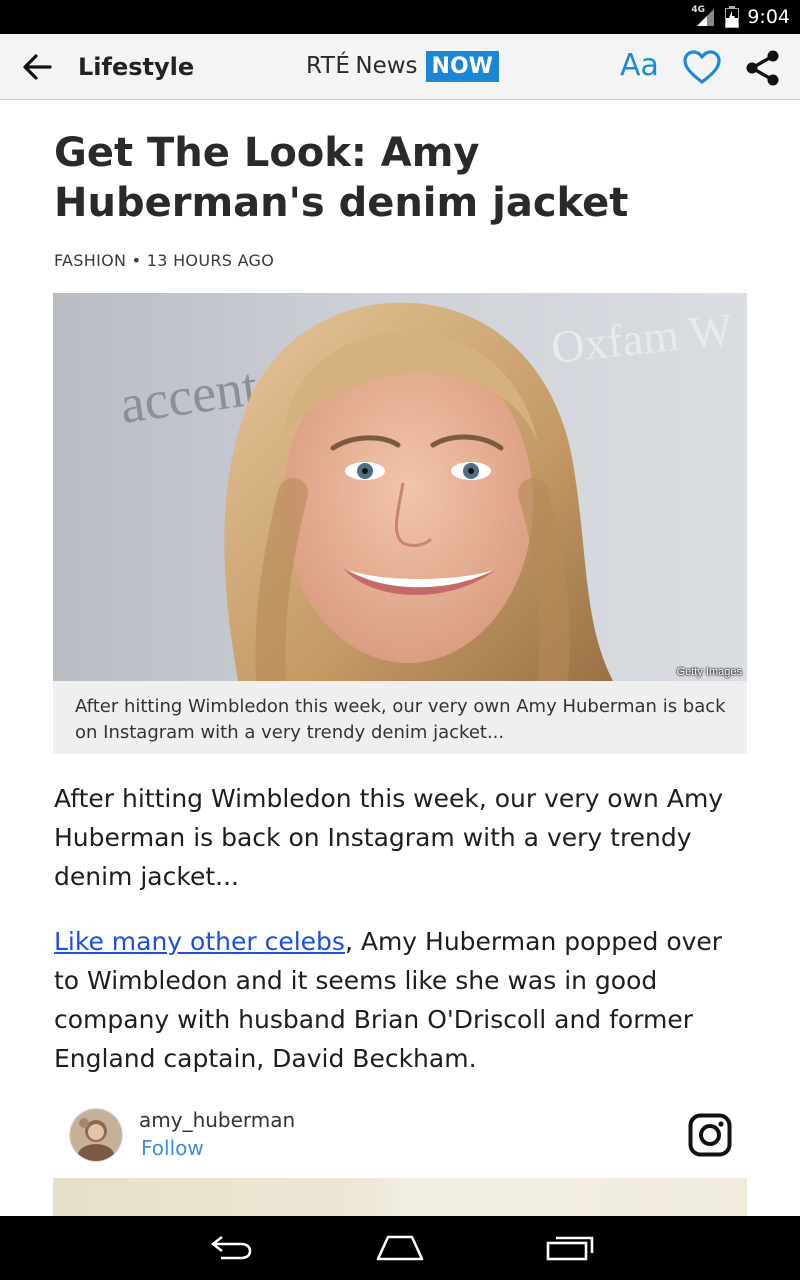  What do you see at coordinates (704, 17) in the screenshot?
I see `signal-icon: 4G` at bounding box center [704, 17].